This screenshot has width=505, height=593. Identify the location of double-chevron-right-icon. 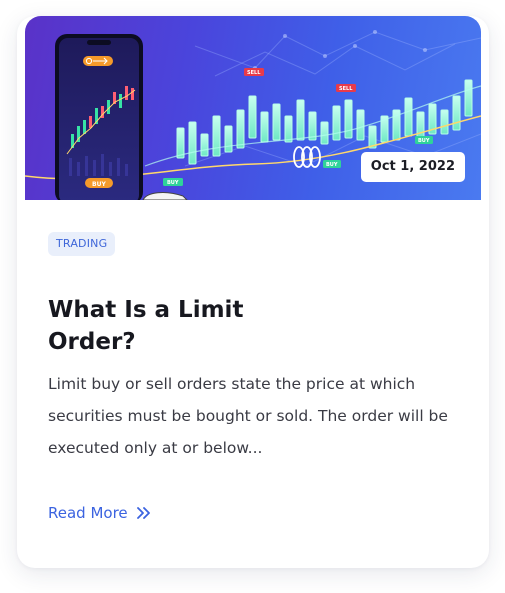
(143, 513).